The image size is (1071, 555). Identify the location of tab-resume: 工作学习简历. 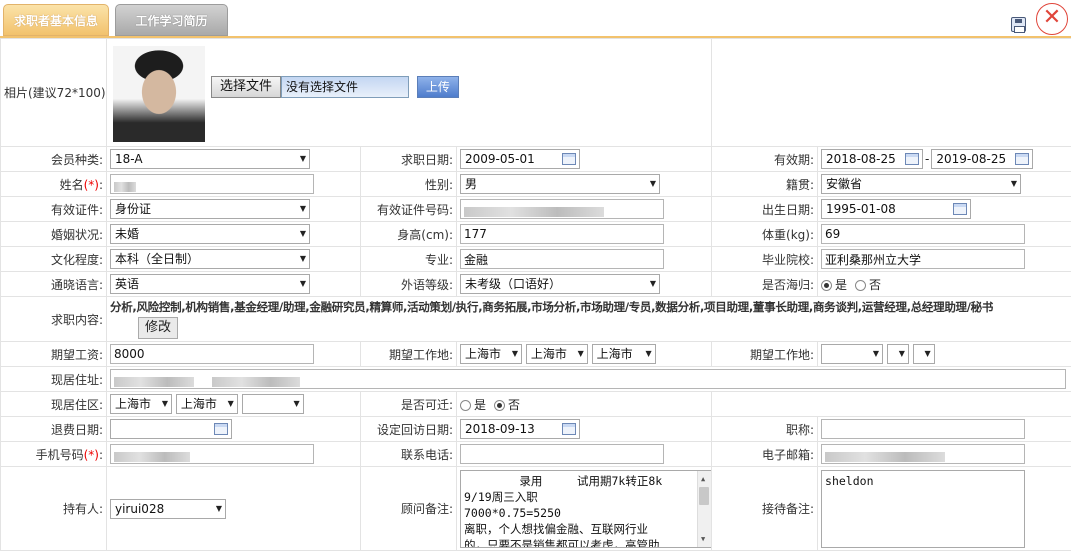
(171, 20).